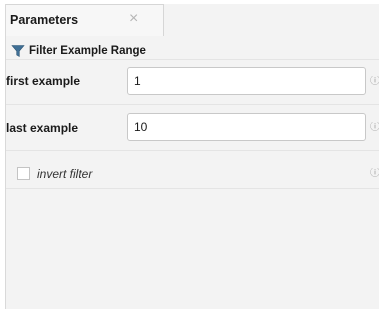 The image size is (379, 309). Describe the element at coordinates (44, 20) in the screenshot. I see `tab-label: Parameters` at that location.